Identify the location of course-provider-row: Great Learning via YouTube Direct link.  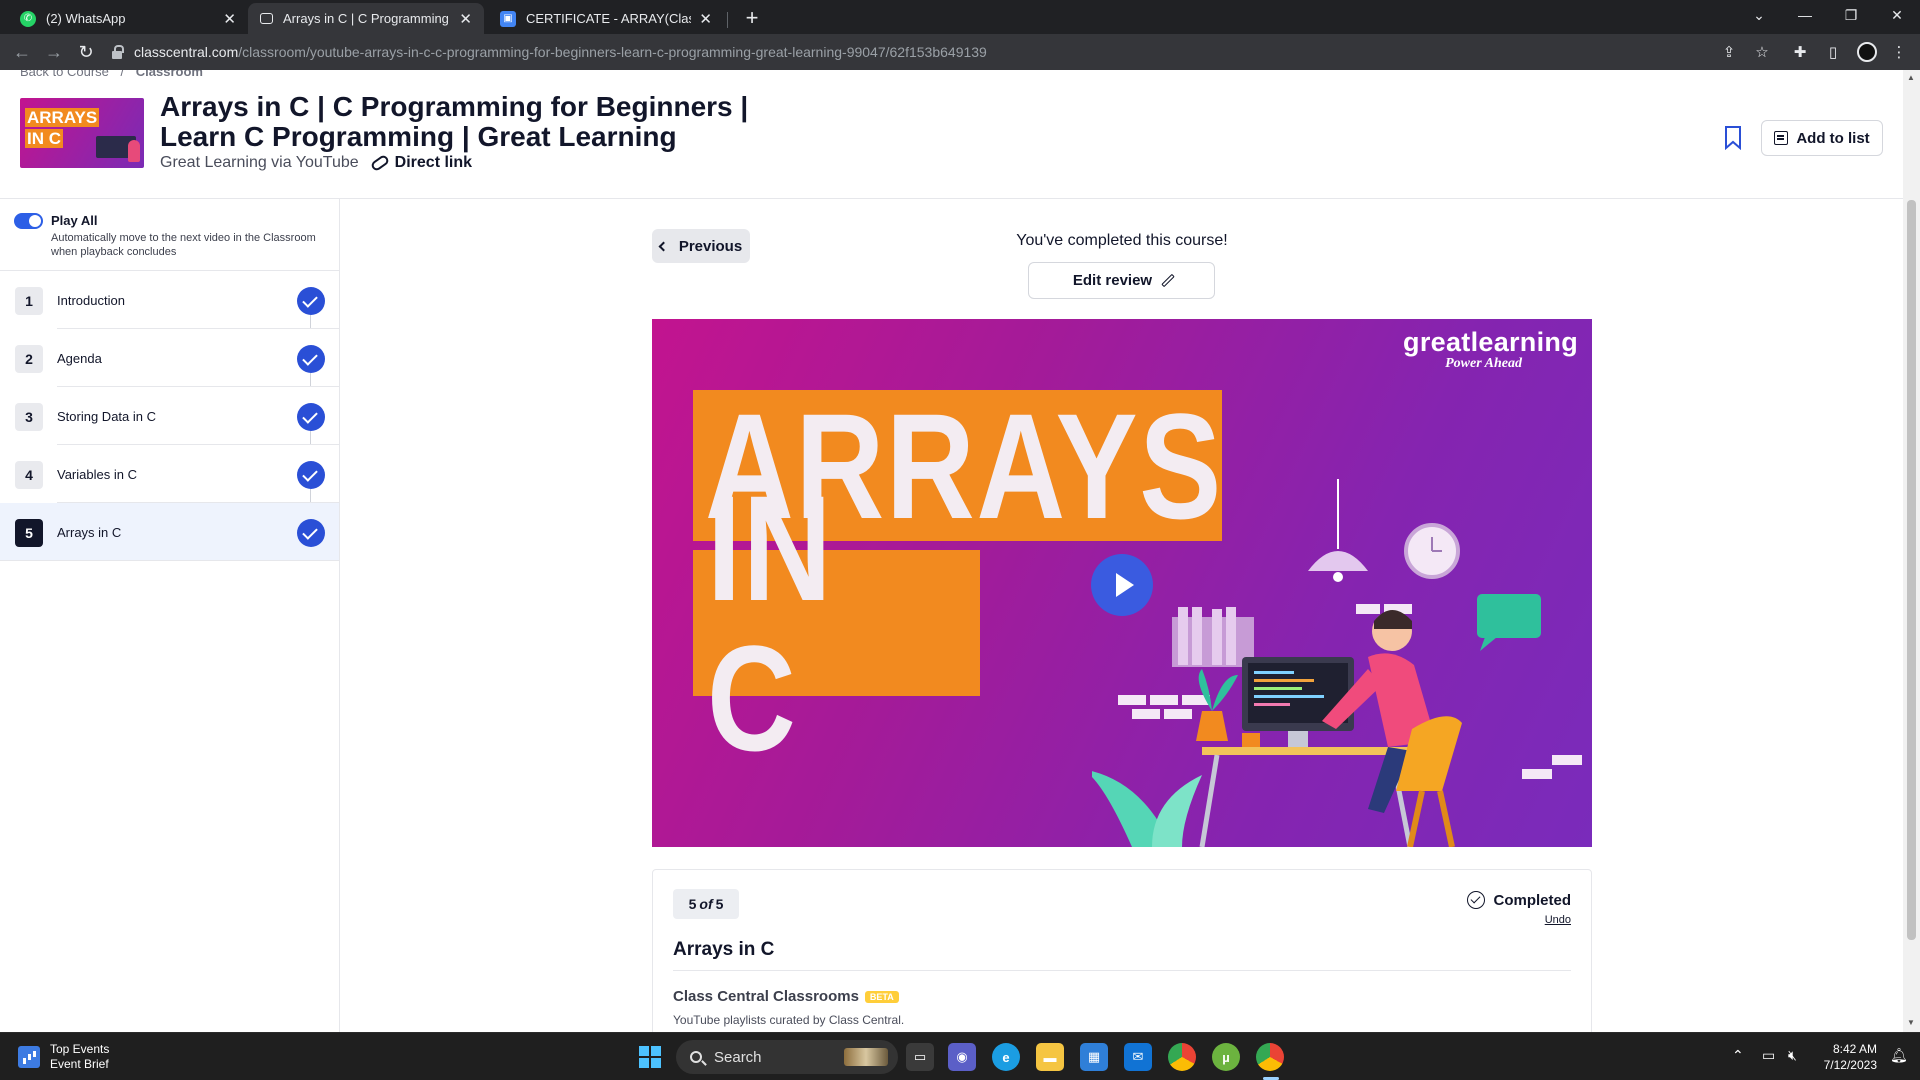
(316, 163).